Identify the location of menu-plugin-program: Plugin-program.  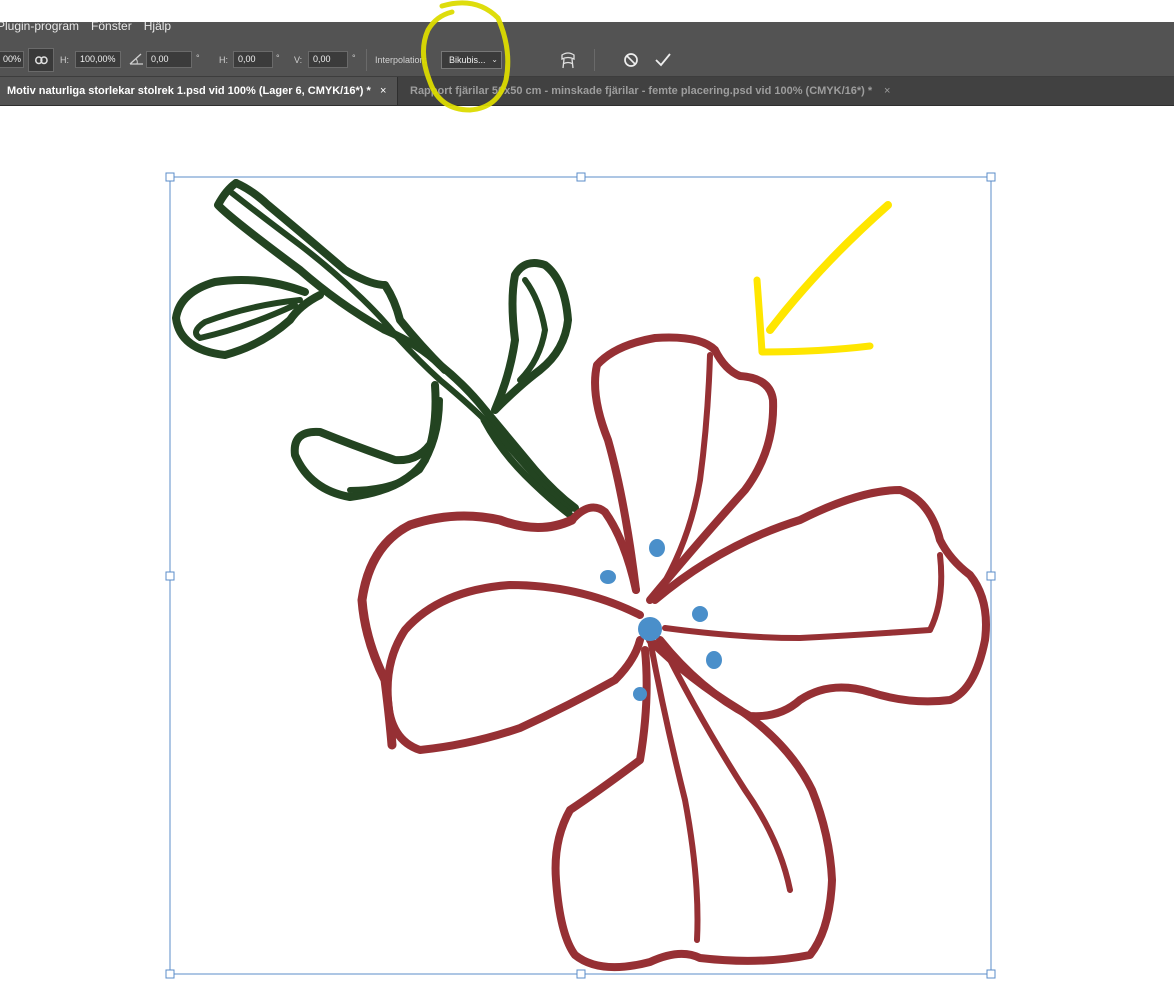
(39, 27).